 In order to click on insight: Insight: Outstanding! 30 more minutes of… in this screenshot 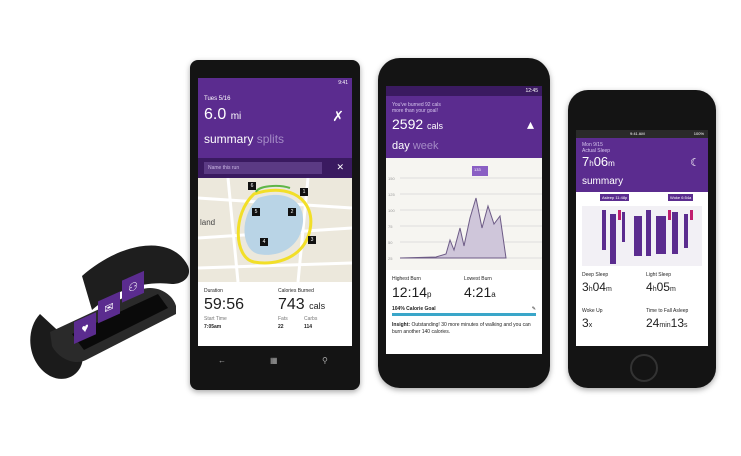, I will do `click(464, 329)`.